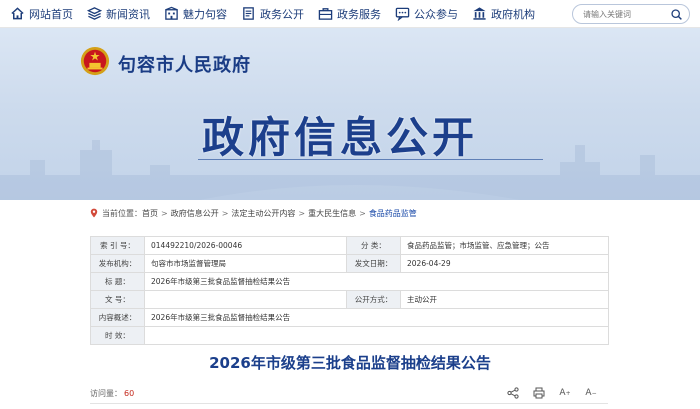  What do you see at coordinates (513, 14) in the screenshot?
I see `nav-item-label: 政府机构` at bounding box center [513, 14].